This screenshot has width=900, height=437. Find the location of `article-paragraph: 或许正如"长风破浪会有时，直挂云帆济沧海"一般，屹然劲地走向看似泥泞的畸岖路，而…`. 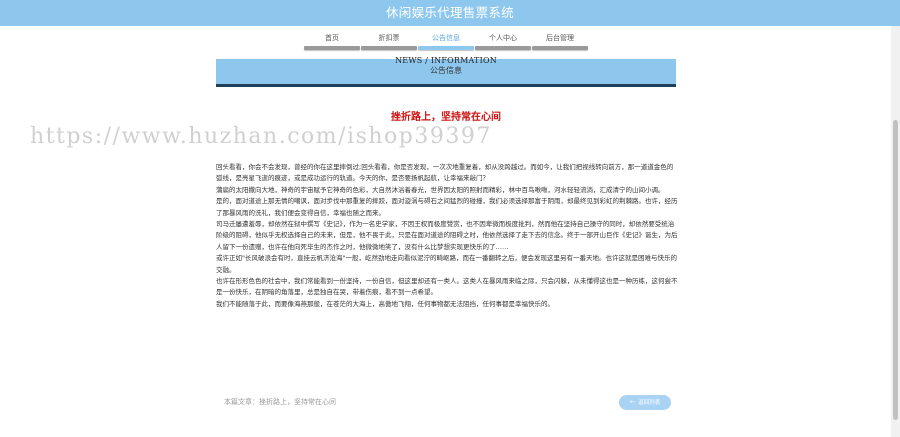

article-paragraph: 或许正如"长风破浪会有时，直挂云帆济沧海"一般，屹然劲地走向看似泥泞的畸岖路，而… is located at coordinates (446, 264).